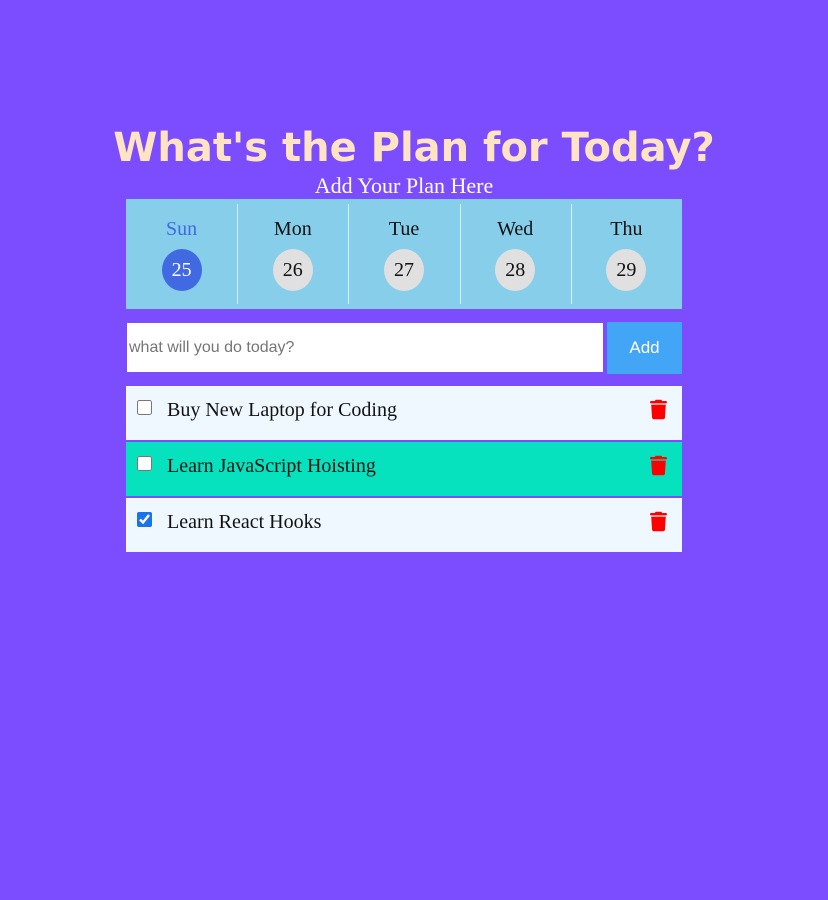  Describe the element at coordinates (271, 466) in the screenshot. I see `todo-text: Learn JavaScript Hoisting` at that location.